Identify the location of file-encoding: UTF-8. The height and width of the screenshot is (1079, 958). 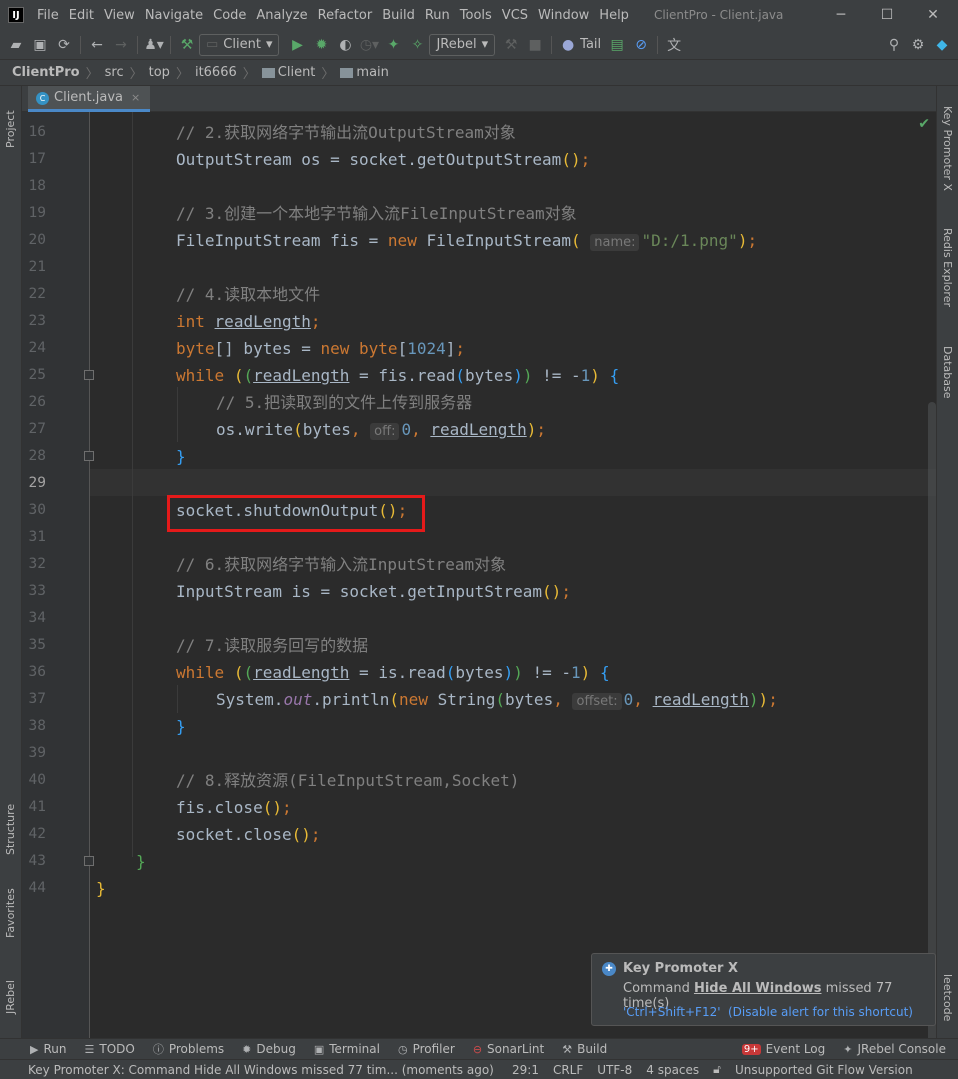
(614, 1070).